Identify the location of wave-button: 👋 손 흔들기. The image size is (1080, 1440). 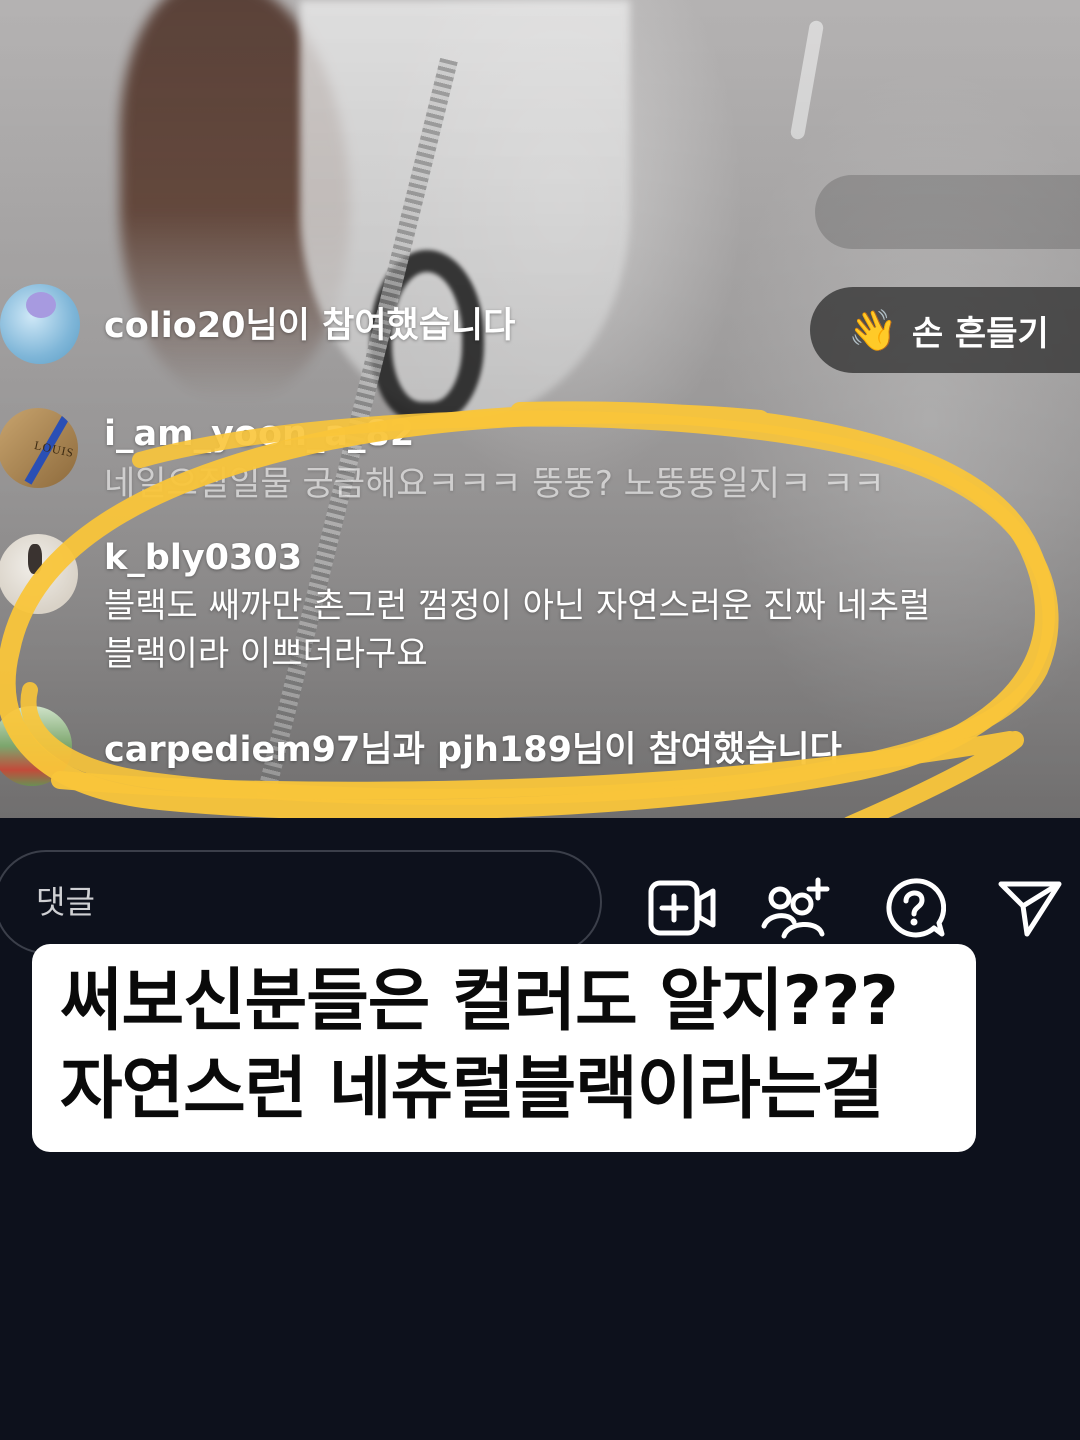
(945, 330).